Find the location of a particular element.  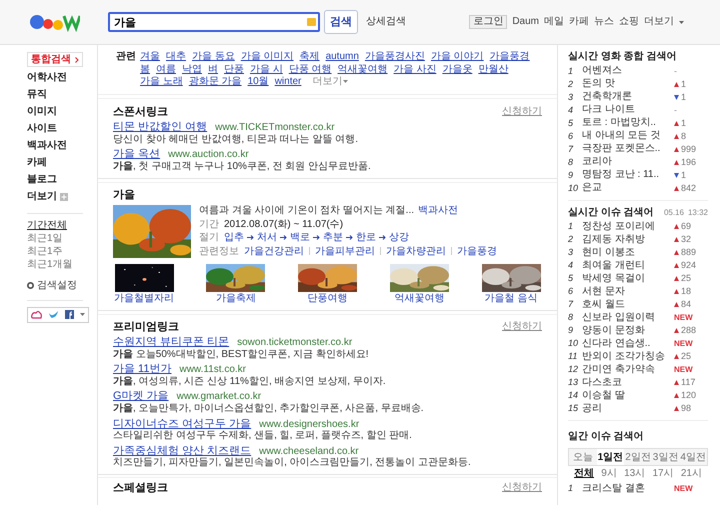

related-search-link: 벼 is located at coordinates (213, 69).